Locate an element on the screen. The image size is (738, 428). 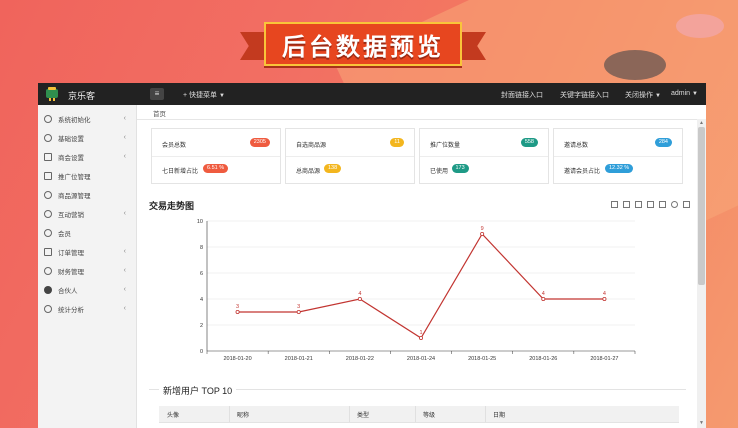
stat-badge: 11 is located at coordinates (397, 142).